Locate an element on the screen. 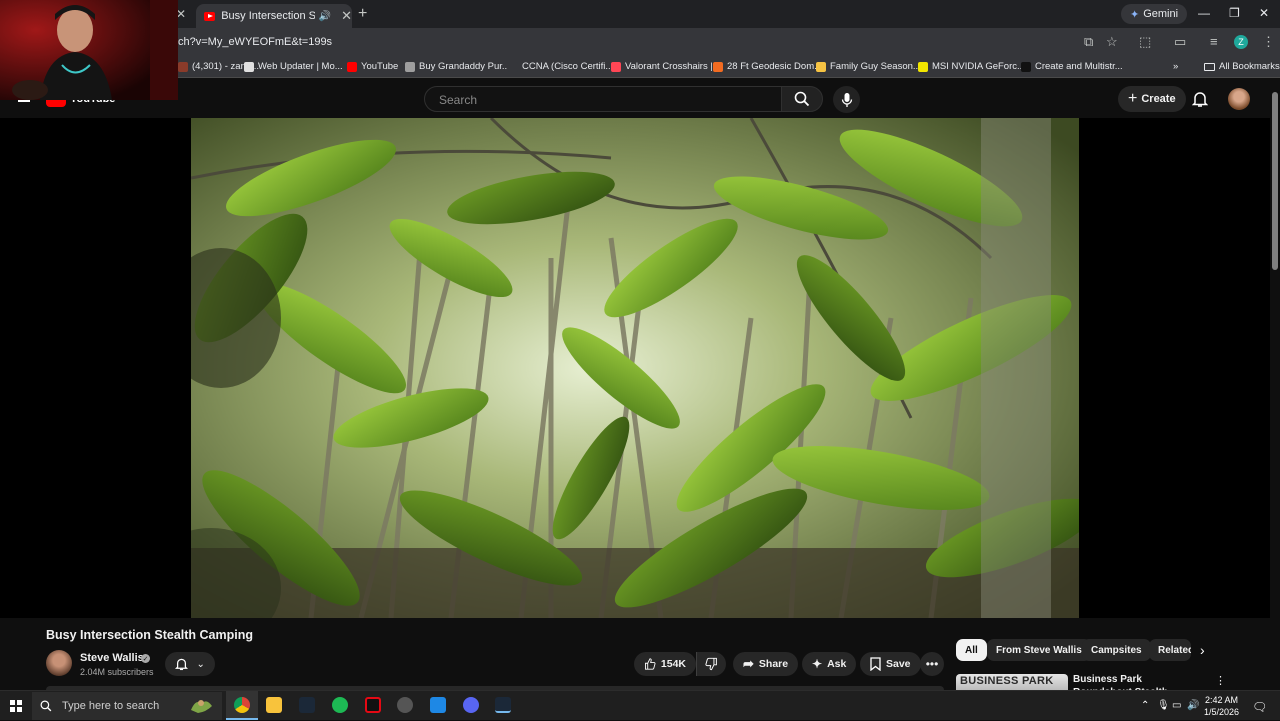  spotify-icon is located at coordinates (340, 705).